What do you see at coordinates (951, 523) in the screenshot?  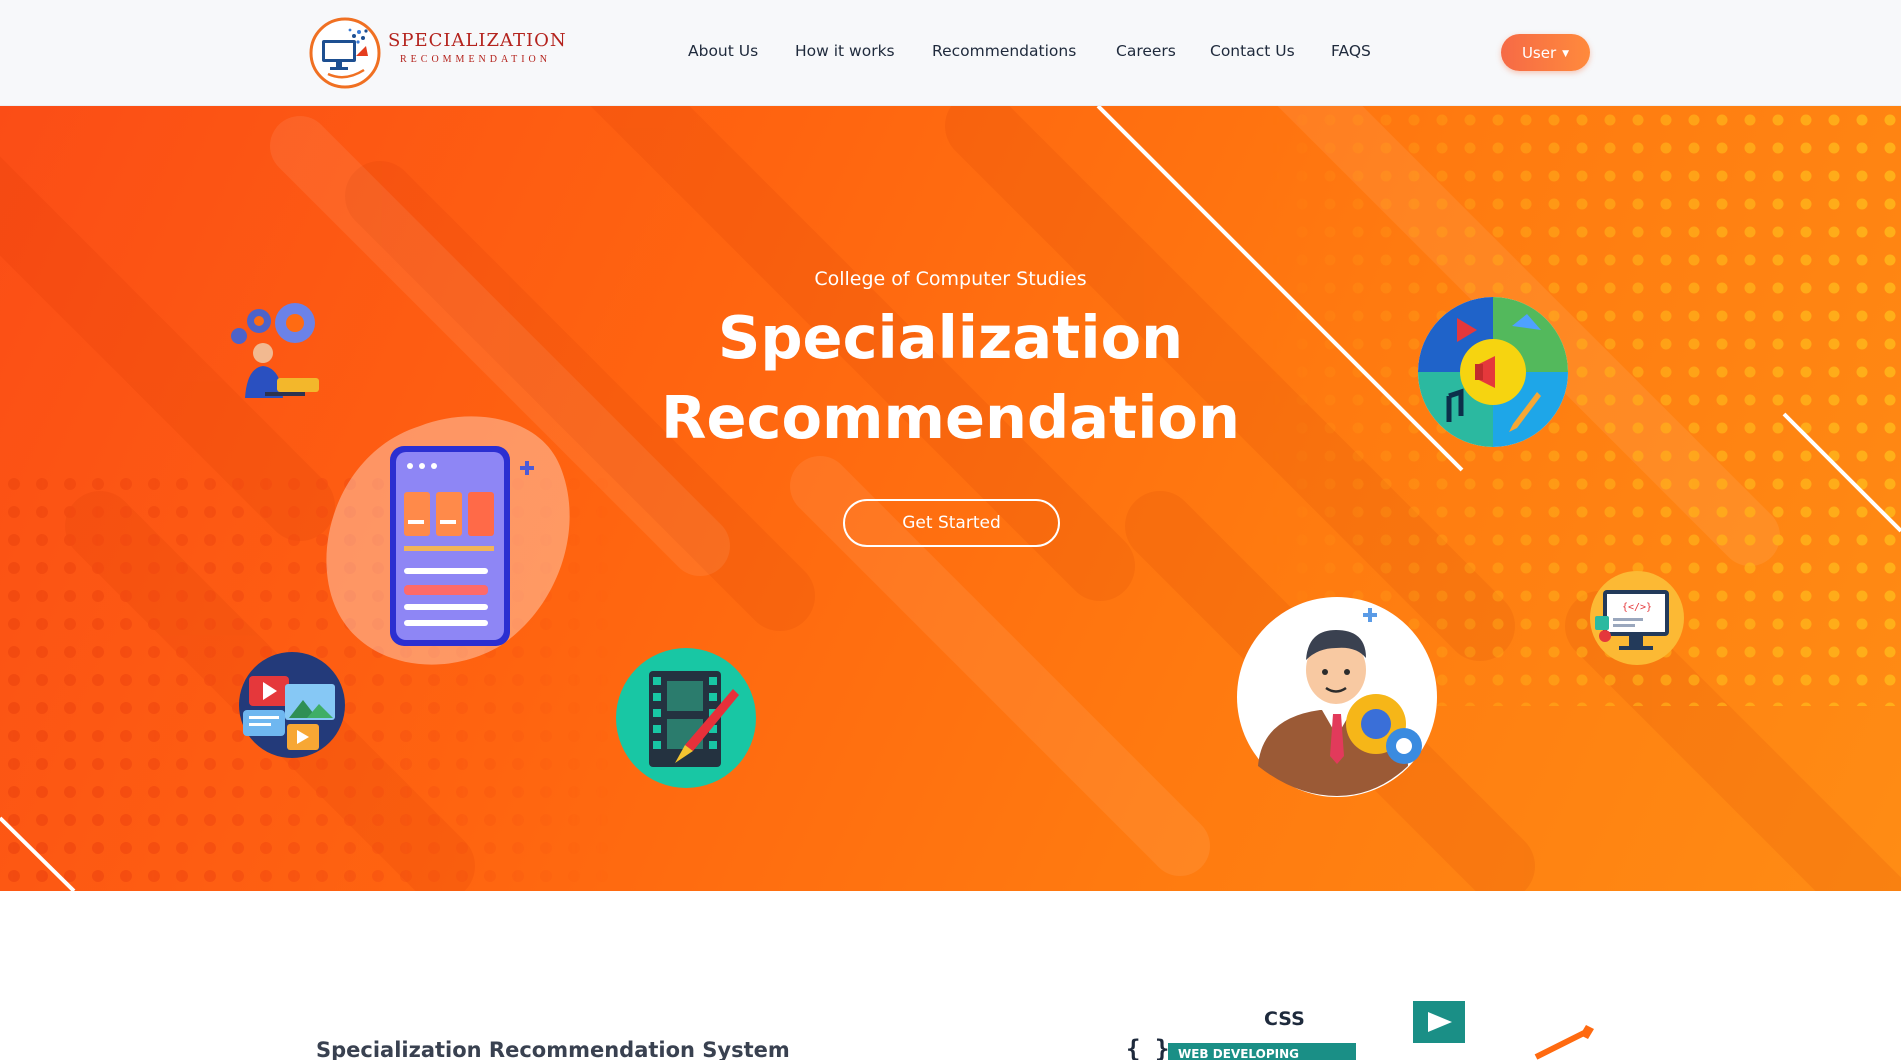 I see `get-started-button: Get Started` at bounding box center [951, 523].